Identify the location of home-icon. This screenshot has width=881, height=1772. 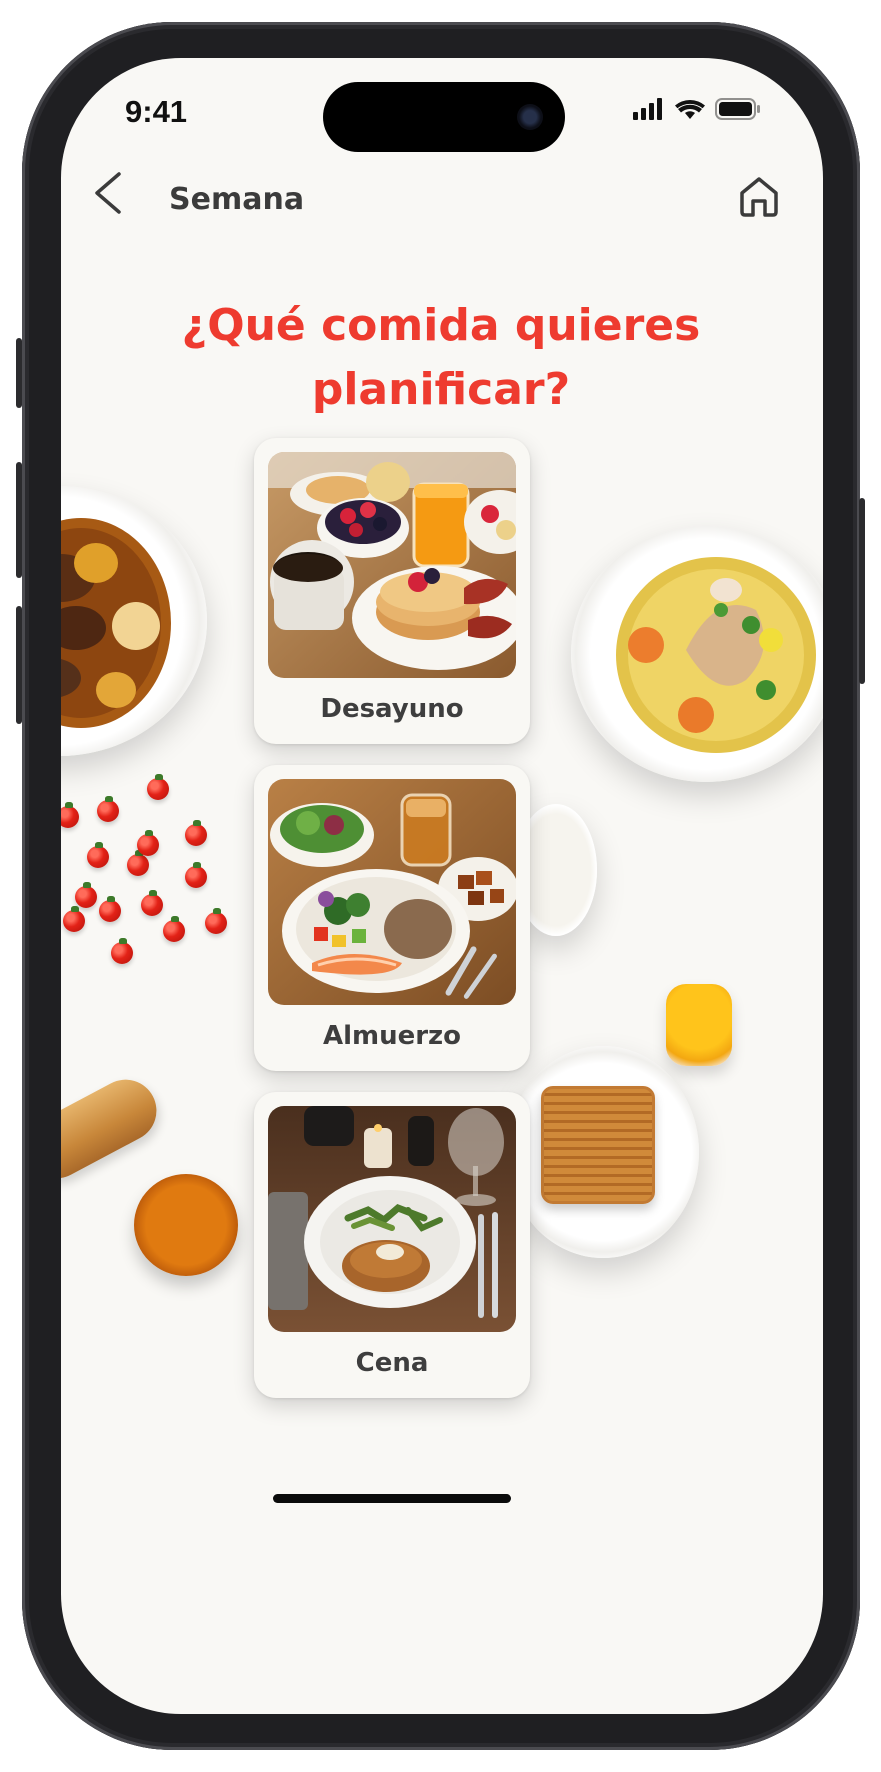
(759, 197).